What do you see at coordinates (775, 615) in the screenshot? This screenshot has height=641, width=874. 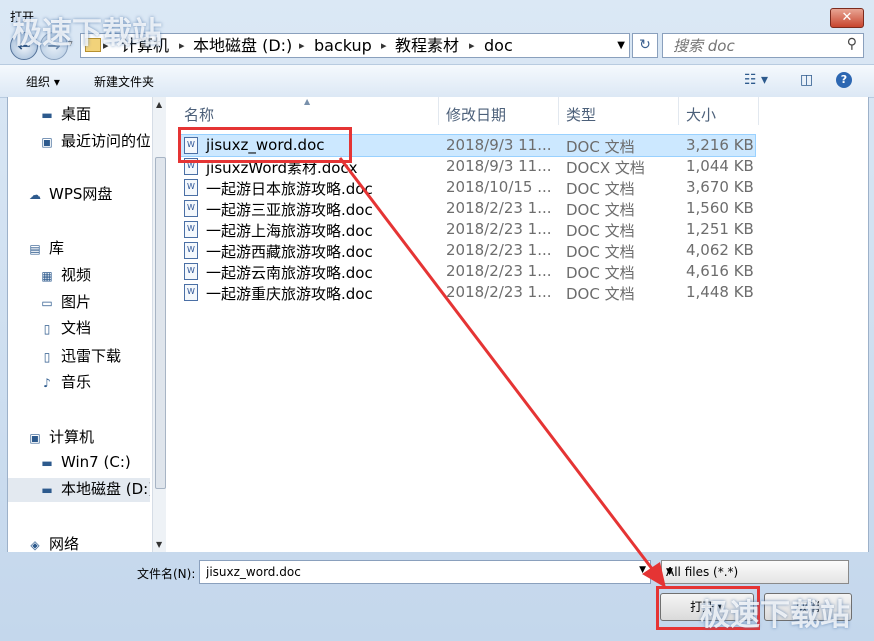 I see `watermark-bottom-right: 极速下载站` at bounding box center [775, 615].